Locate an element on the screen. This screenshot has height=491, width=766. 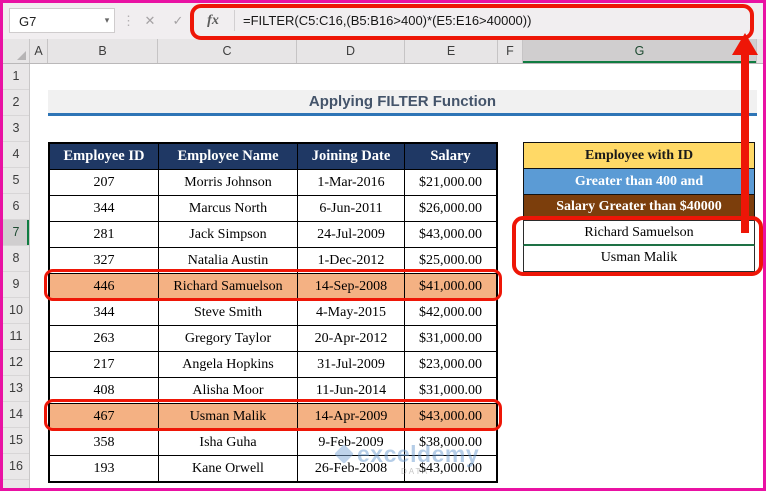
column-header-d: D is located at coordinates (351, 51).